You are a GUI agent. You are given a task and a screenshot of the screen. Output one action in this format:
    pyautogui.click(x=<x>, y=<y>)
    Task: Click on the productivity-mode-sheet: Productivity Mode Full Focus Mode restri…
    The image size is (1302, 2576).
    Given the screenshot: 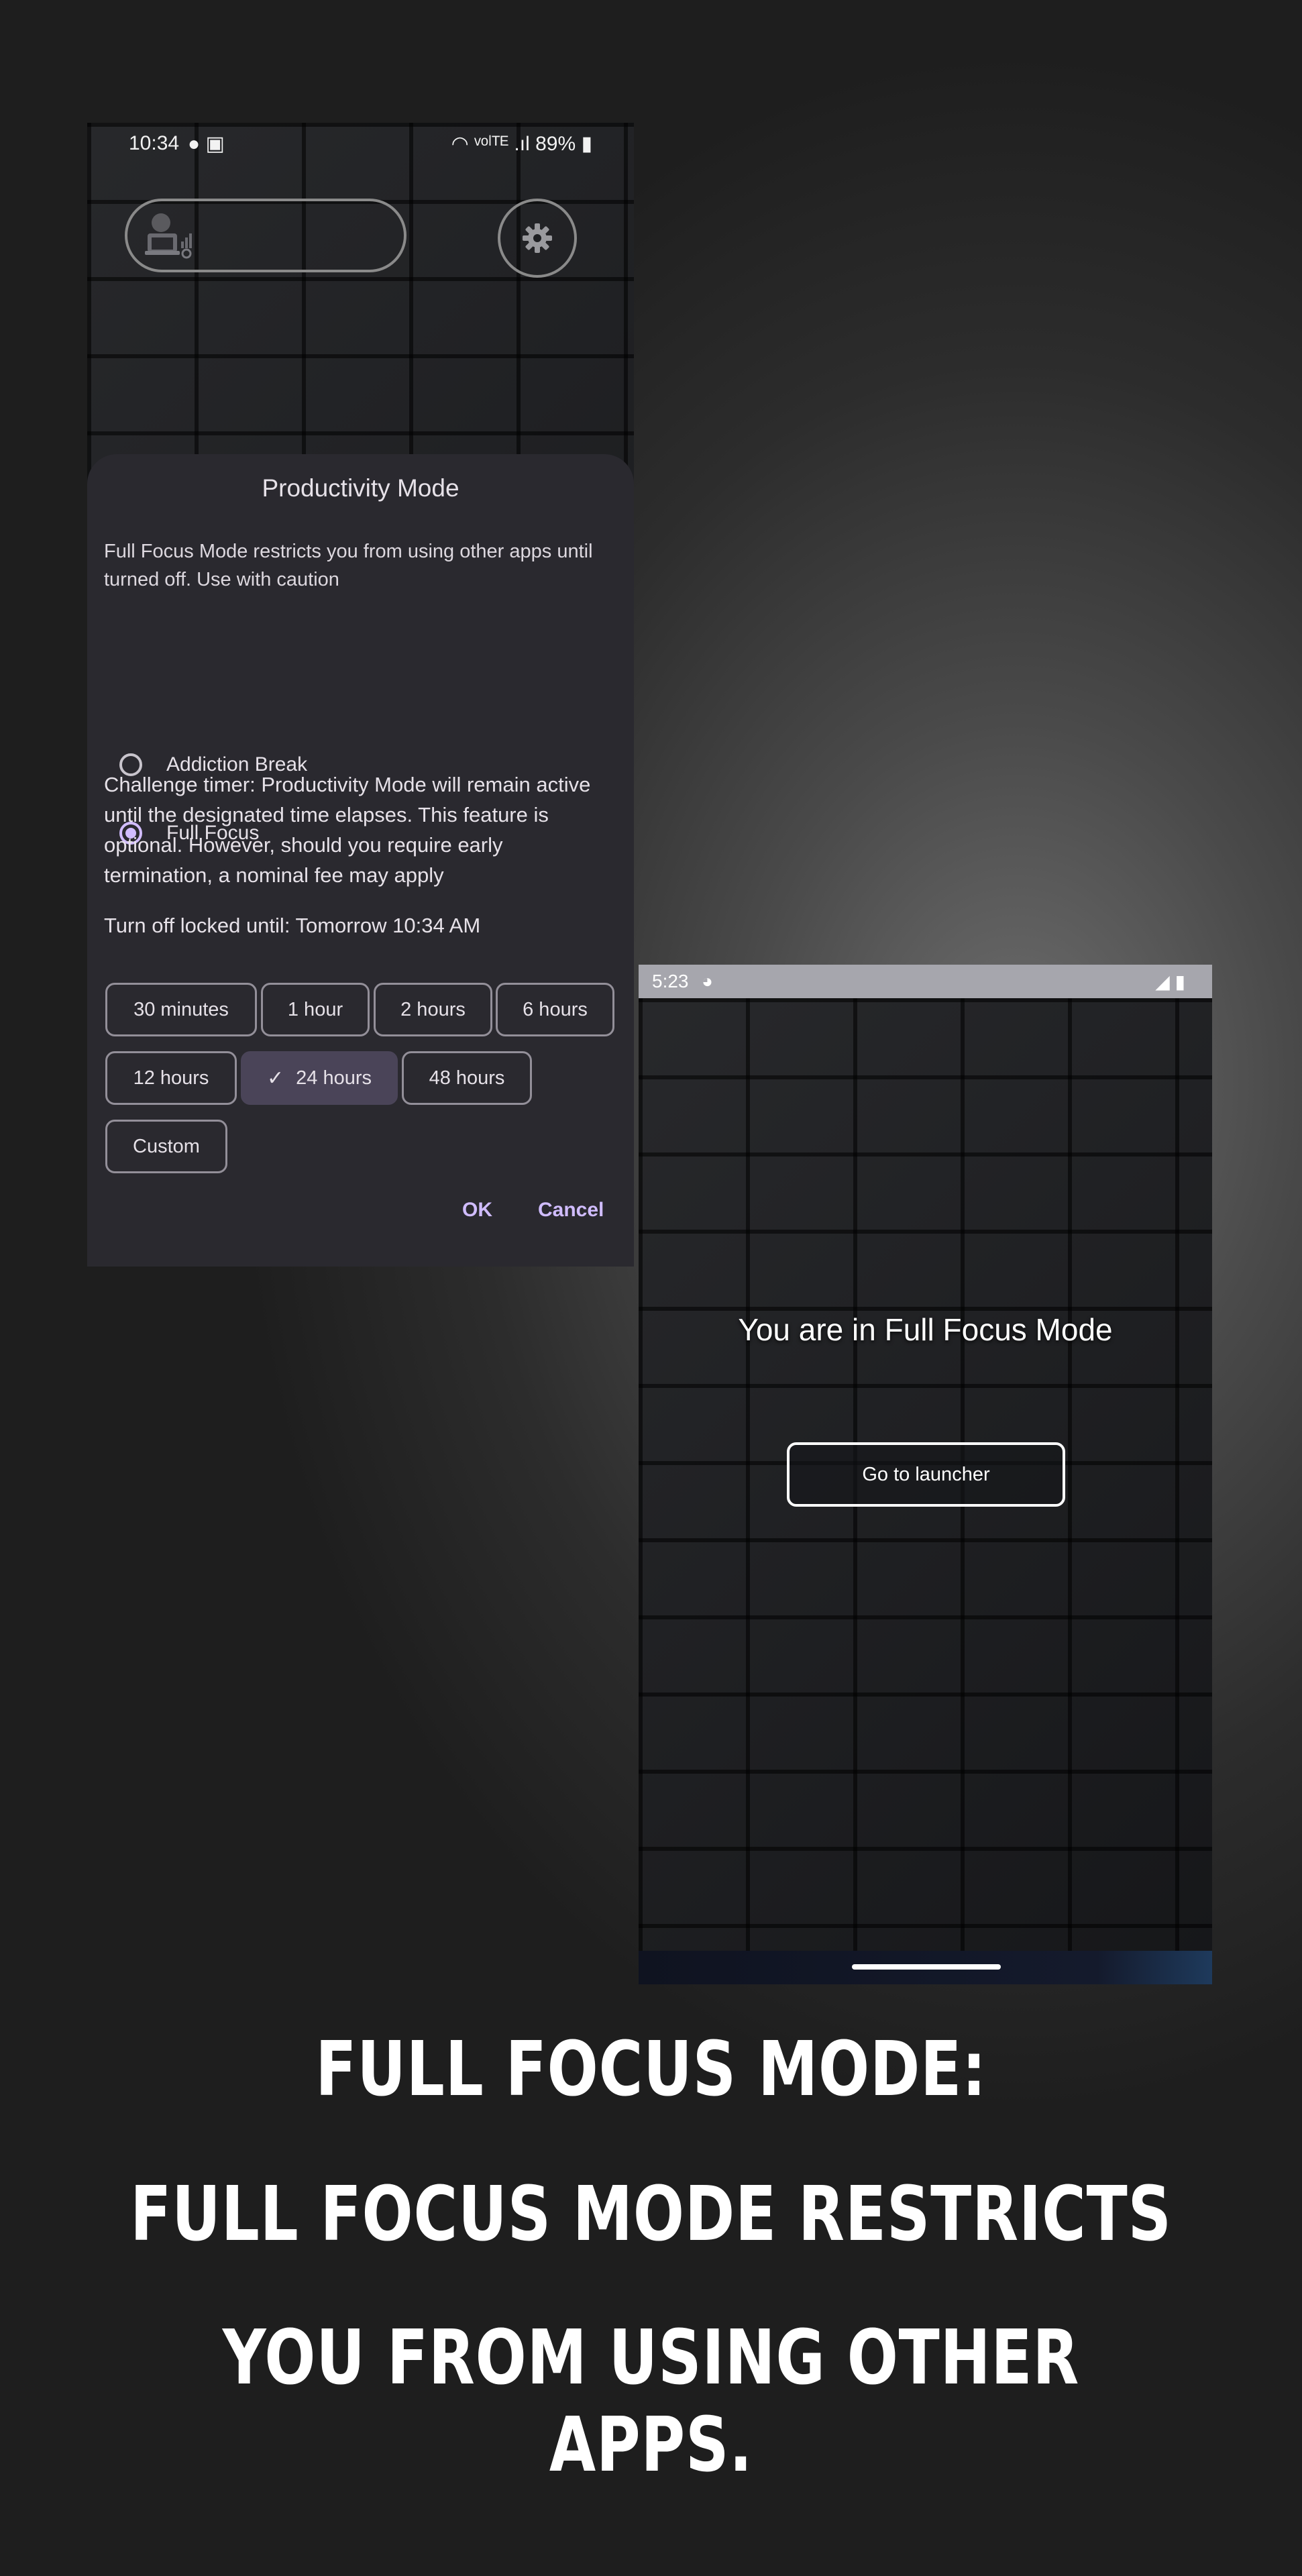 What is the action you would take?
    pyautogui.click(x=361, y=860)
    